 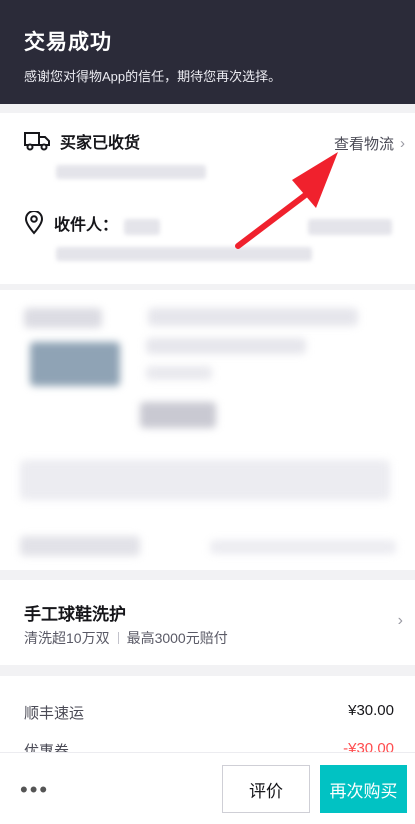 I want to click on redacted-product-price, so click(x=178, y=415).